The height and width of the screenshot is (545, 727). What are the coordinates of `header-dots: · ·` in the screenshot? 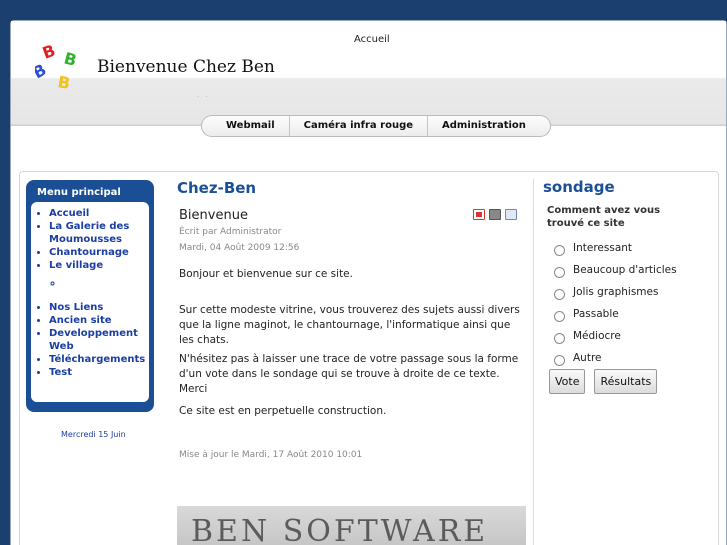 It's located at (203, 97).